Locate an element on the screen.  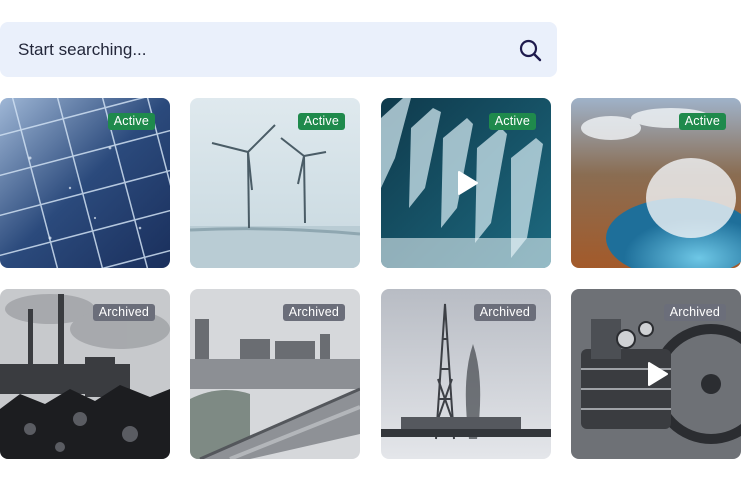
search-input is located at coordinates (266, 49).